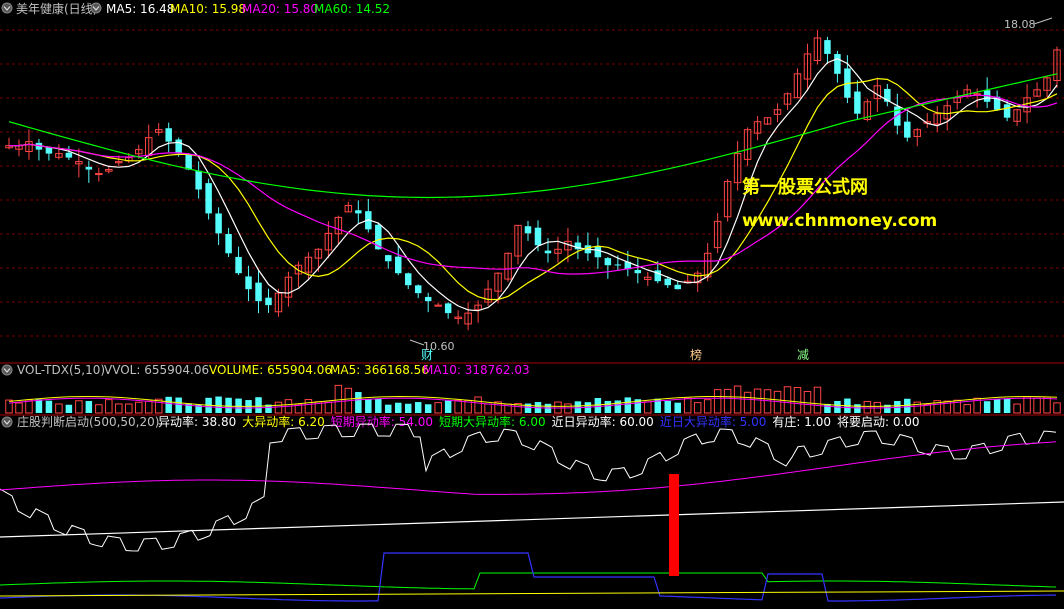 This screenshot has height=609, width=1064. What do you see at coordinates (270, 370) in the screenshot?
I see `volume-label: VOLUME: 655904.06` at bounding box center [270, 370].